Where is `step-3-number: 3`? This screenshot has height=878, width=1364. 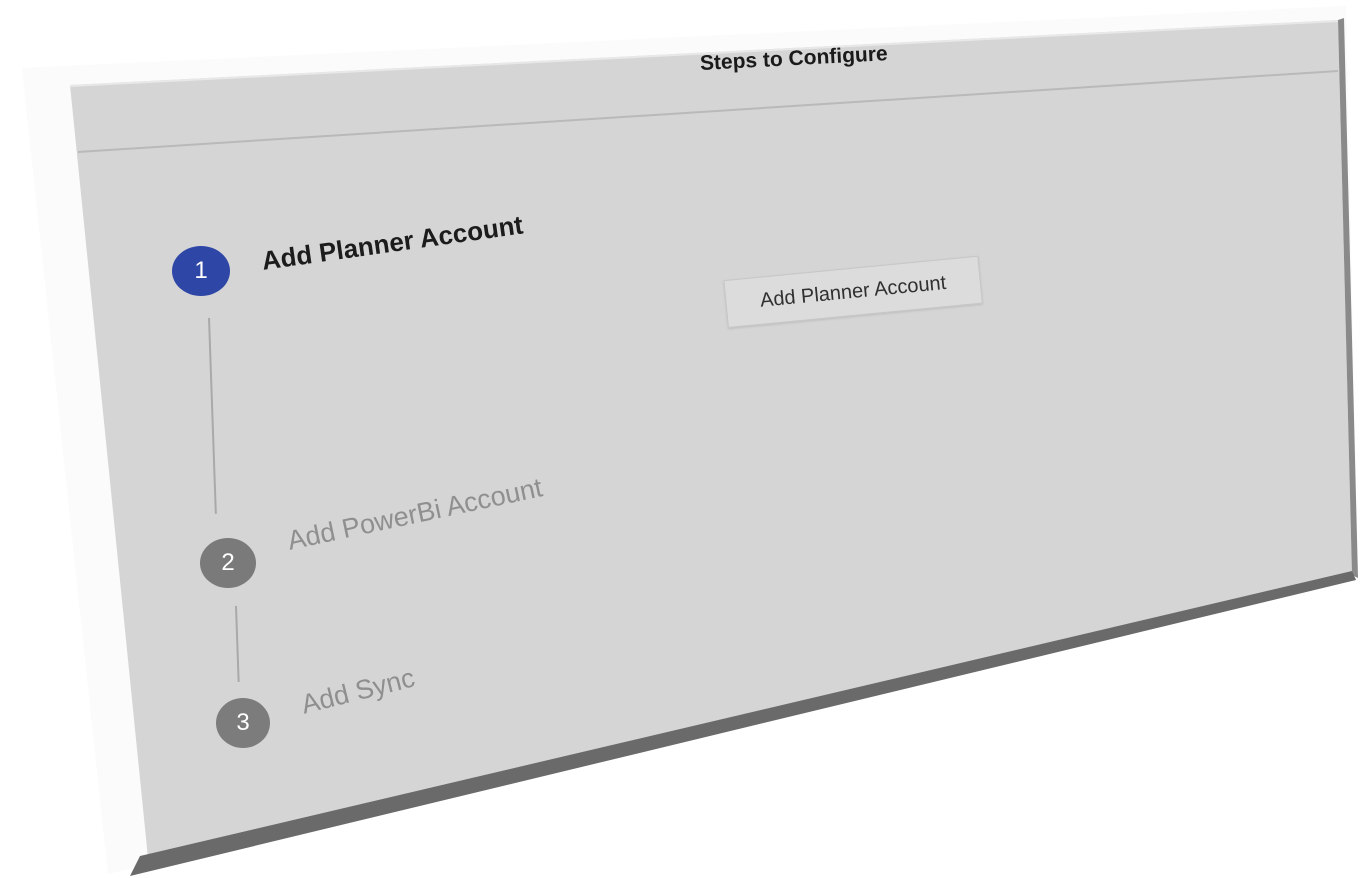
step-3-number: 3 is located at coordinates (243, 723).